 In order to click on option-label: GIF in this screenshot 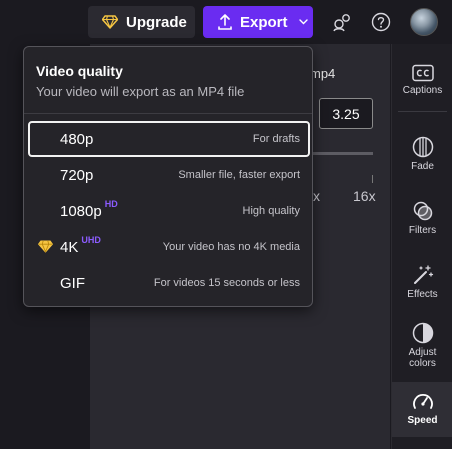, I will do `click(72, 283)`.